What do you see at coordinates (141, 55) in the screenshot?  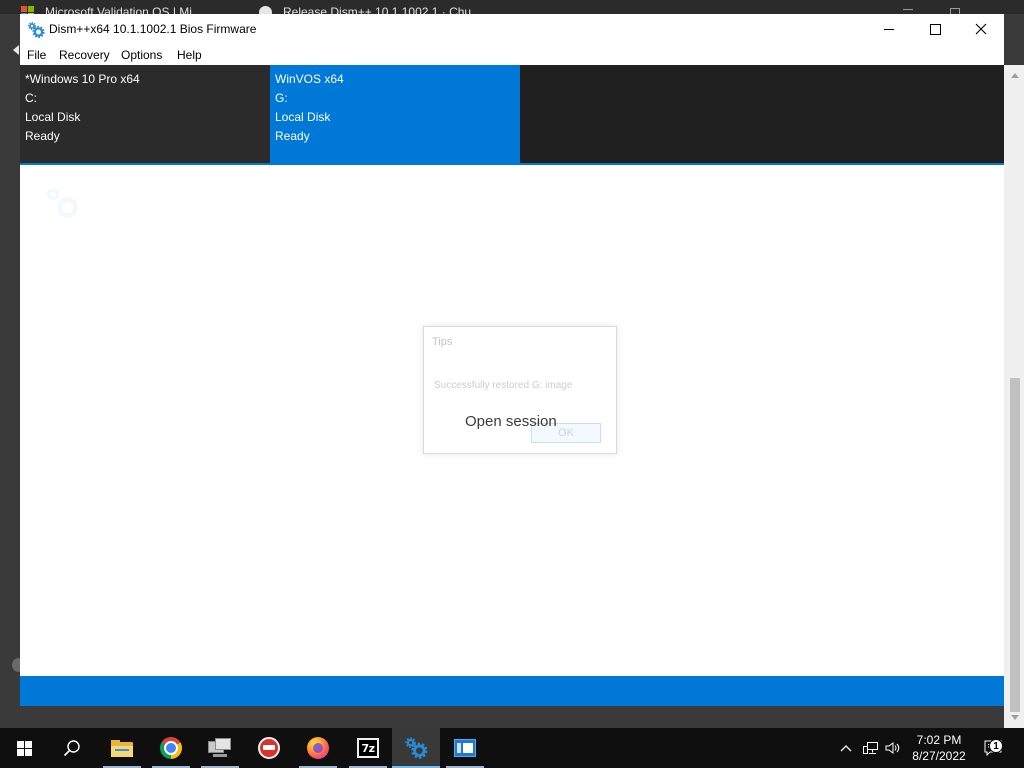 I see `menu-options: Options` at bounding box center [141, 55].